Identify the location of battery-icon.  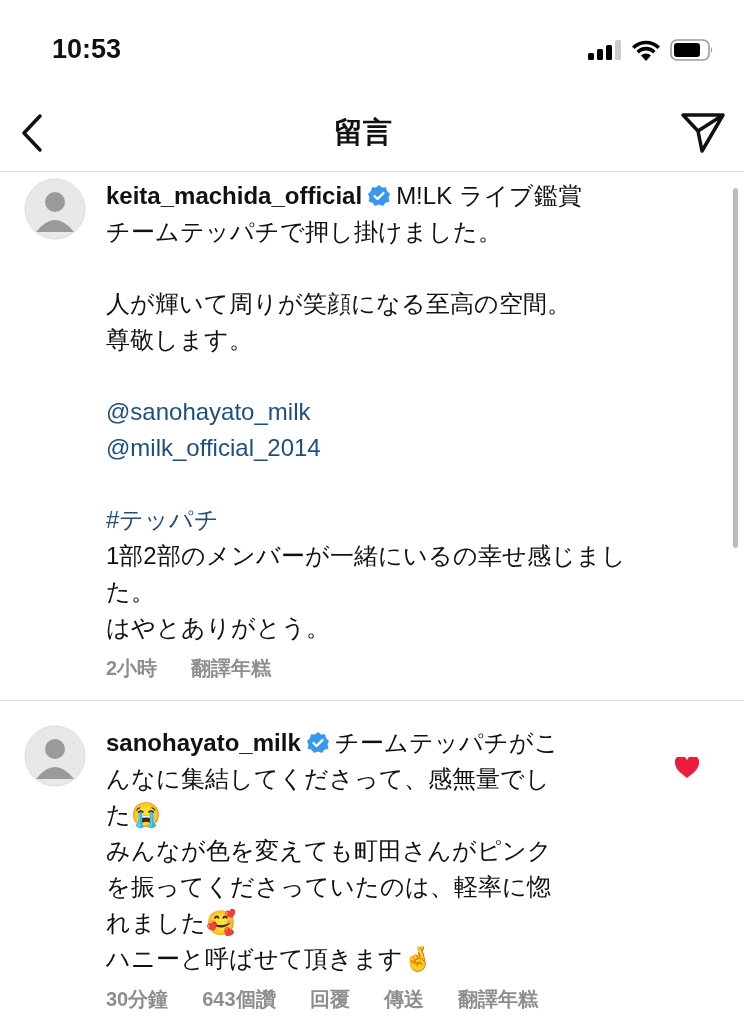
(692, 49).